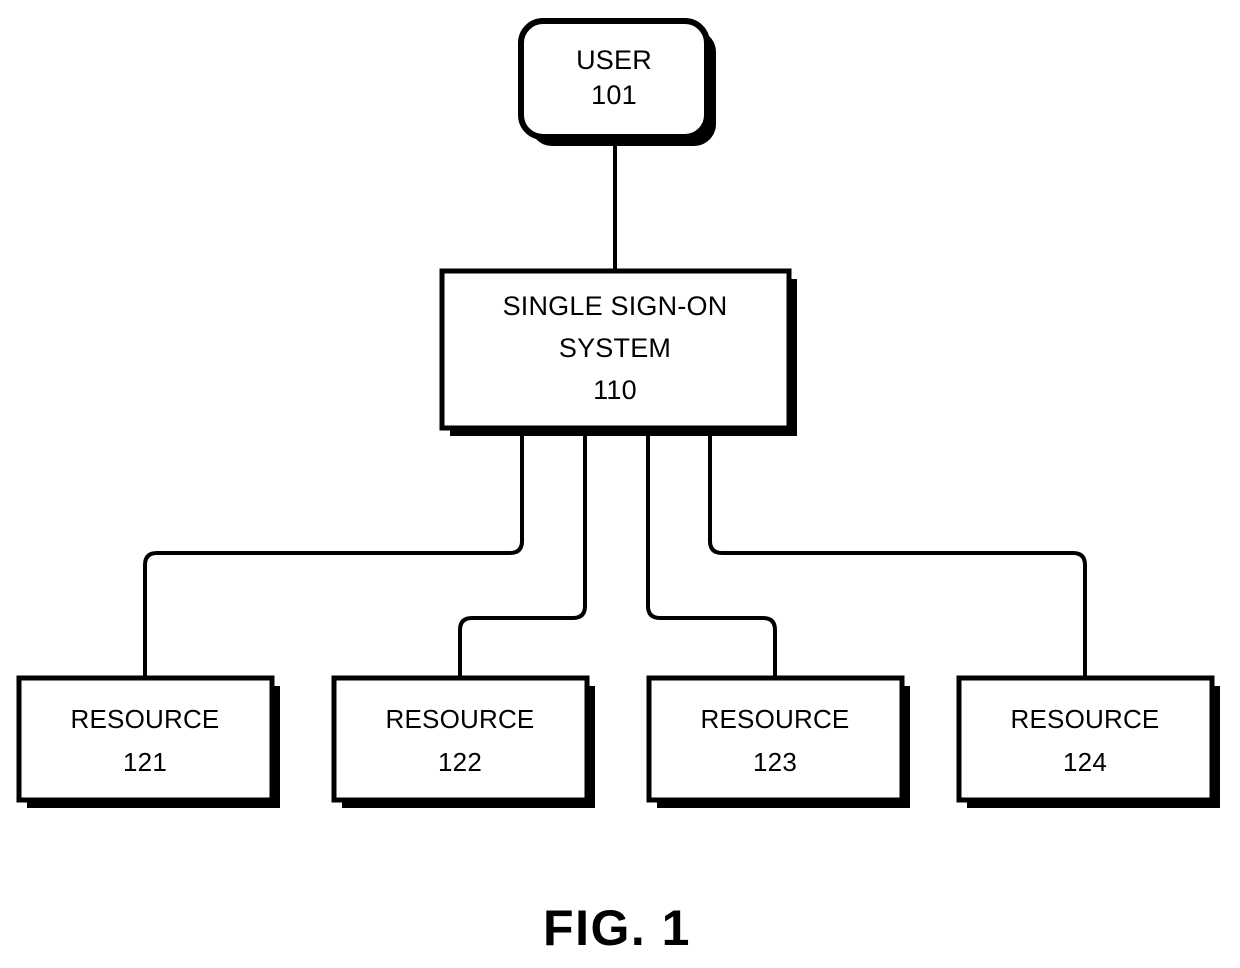 Image resolution: width=1240 pixels, height=968 pixels. What do you see at coordinates (614, 95) in the screenshot?
I see `user-ref: 101` at bounding box center [614, 95].